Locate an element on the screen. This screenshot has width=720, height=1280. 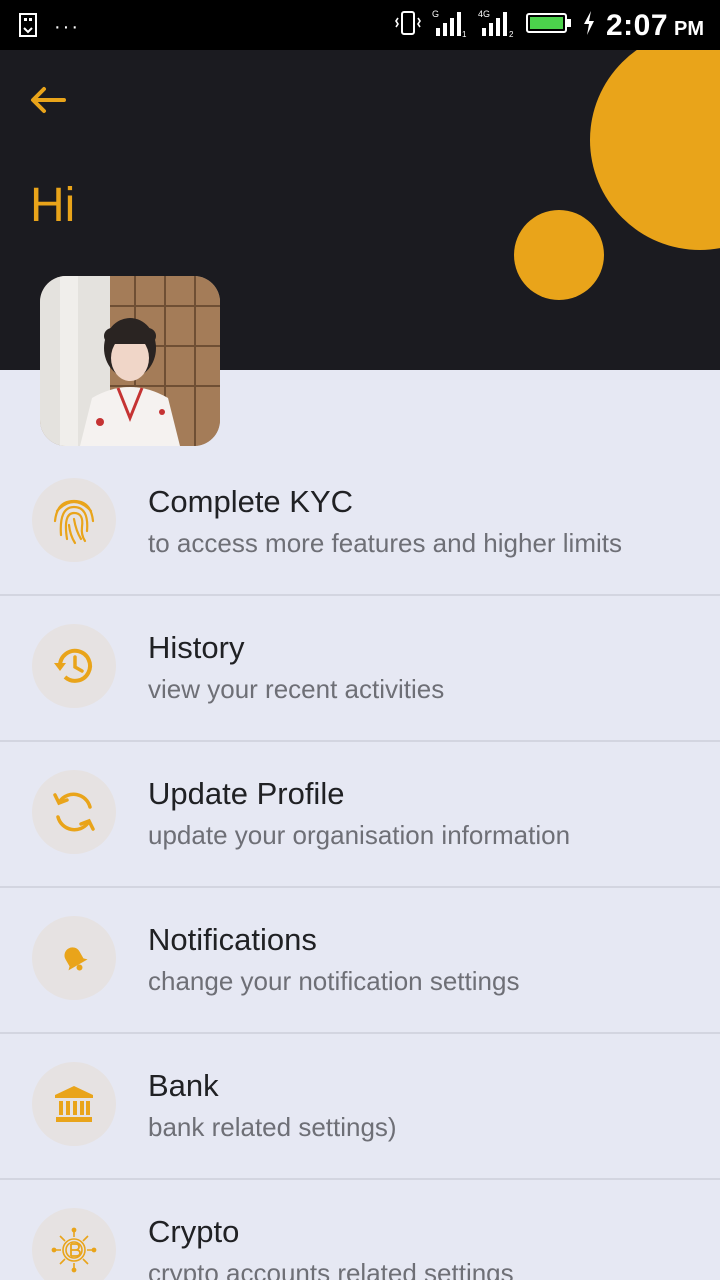
signal-g-icon: G1 is located at coordinates (450, 25).